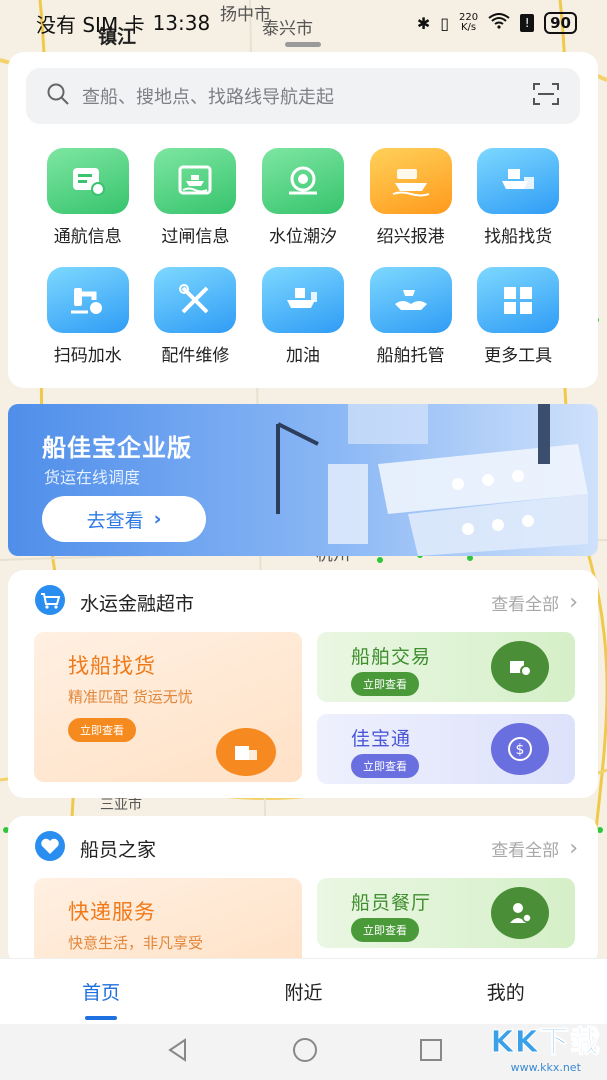  Describe the element at coordinates (112, 912) in the screenshot. I see `card-title: 快递服务` at that location.